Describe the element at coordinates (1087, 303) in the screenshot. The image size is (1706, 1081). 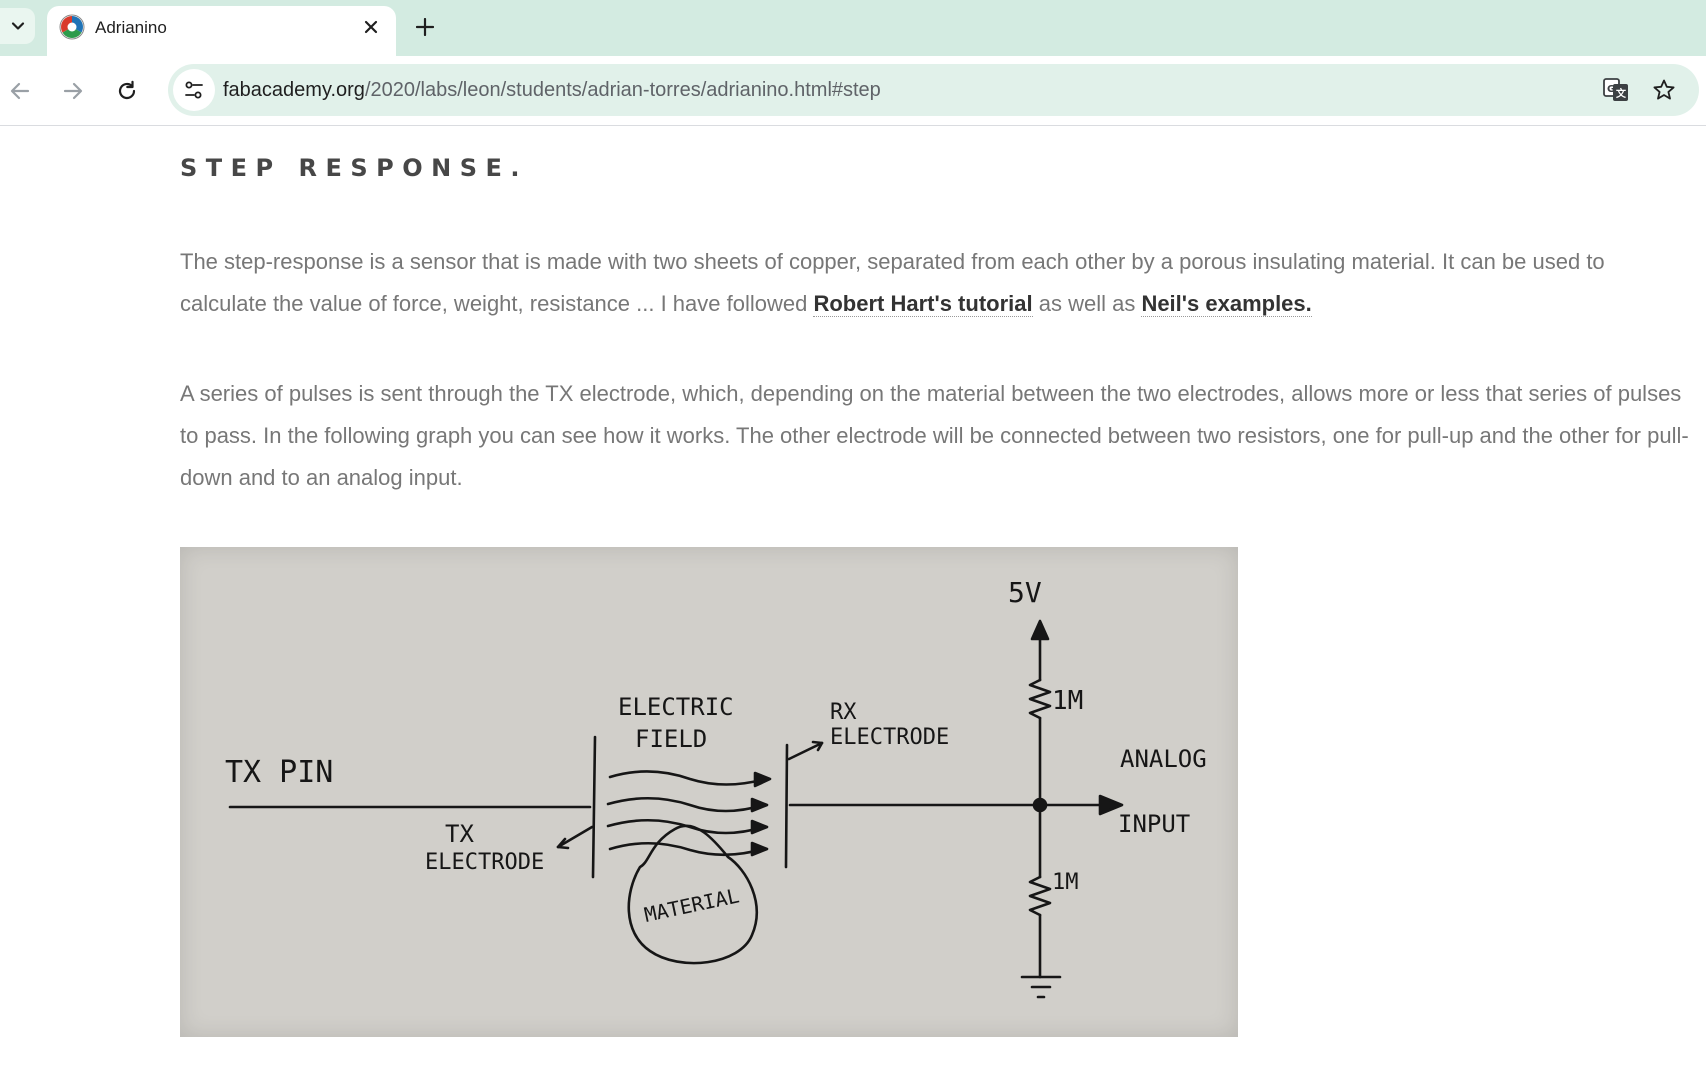
I see `intro-text-middle: as well as` at that location.